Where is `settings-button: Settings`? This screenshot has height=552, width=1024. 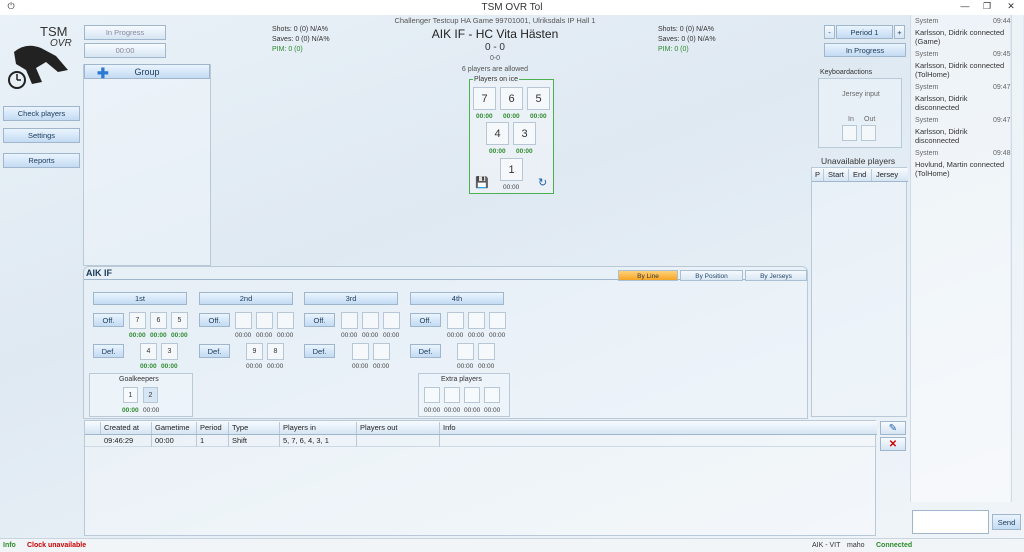
settings-button: Settings is located at coordinates (41, 135).